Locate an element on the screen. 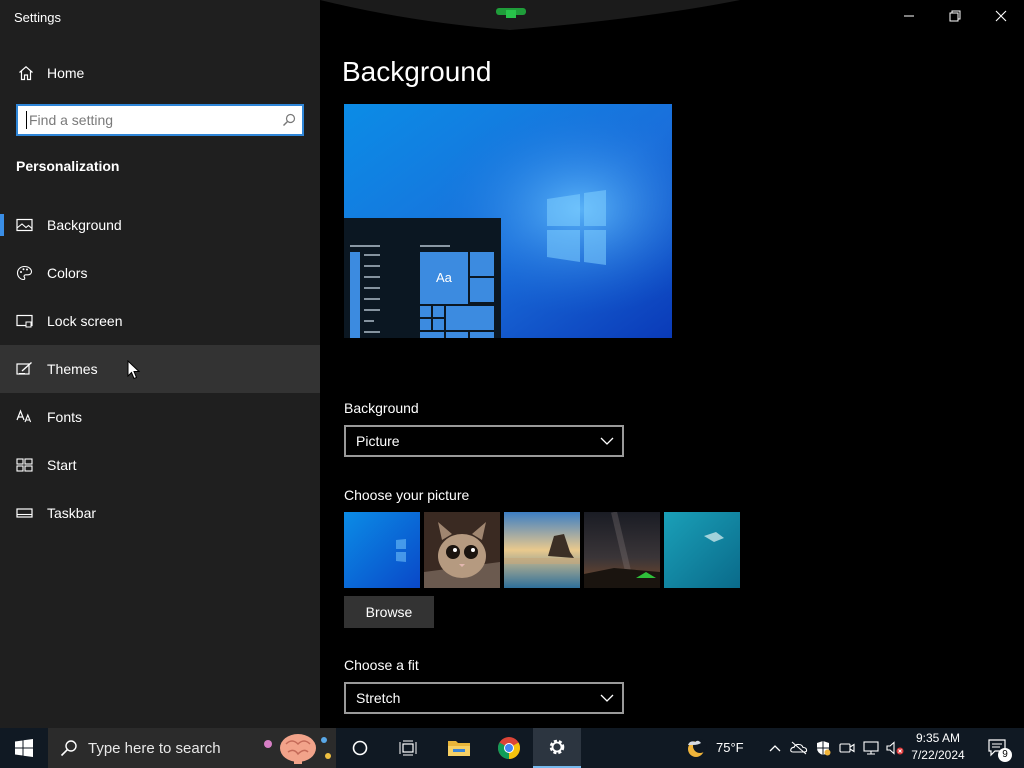 This screenshot has height=768, width=1024. meet-now-button is located at coordinates (847, 748).